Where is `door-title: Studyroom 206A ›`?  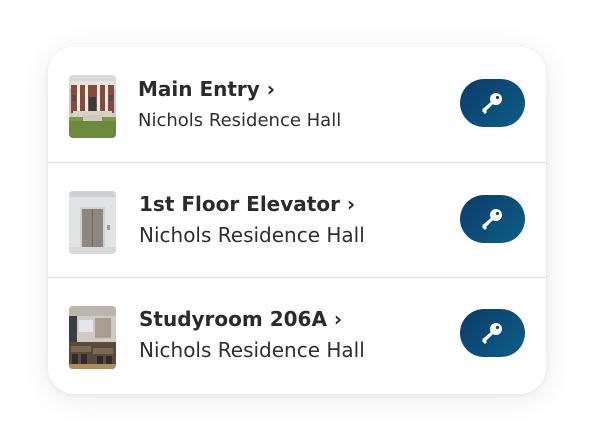 door-title: Studyroom 206A › is located at coordinates (240, 319).